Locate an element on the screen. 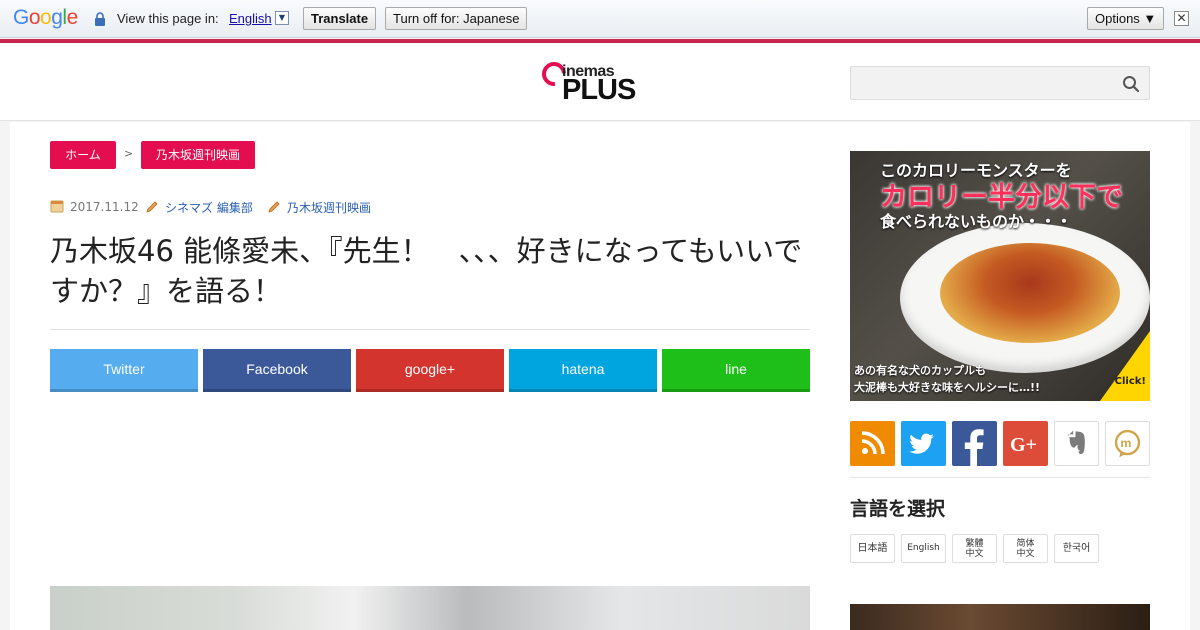  facebook-follow-button is located at coordinates (974, 443).